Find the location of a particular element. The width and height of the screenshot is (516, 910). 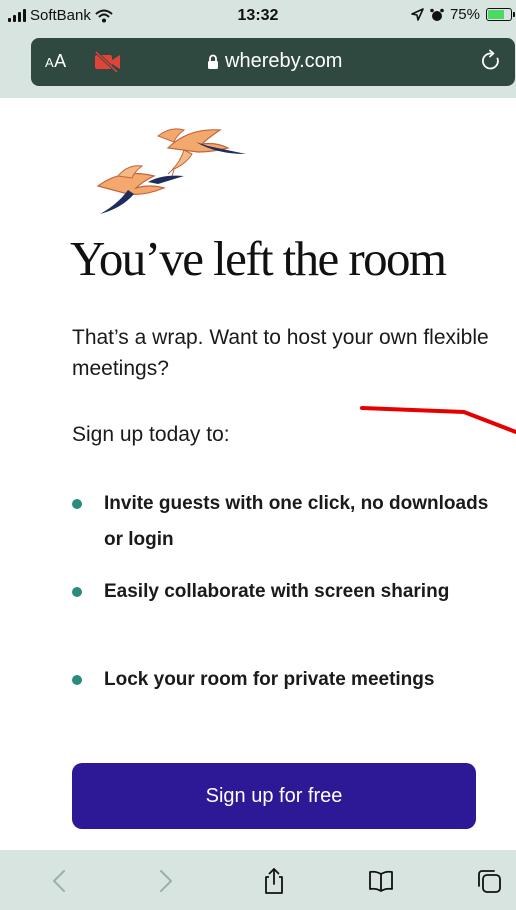

text-size-button: AA is located at coordinates (56, 61).